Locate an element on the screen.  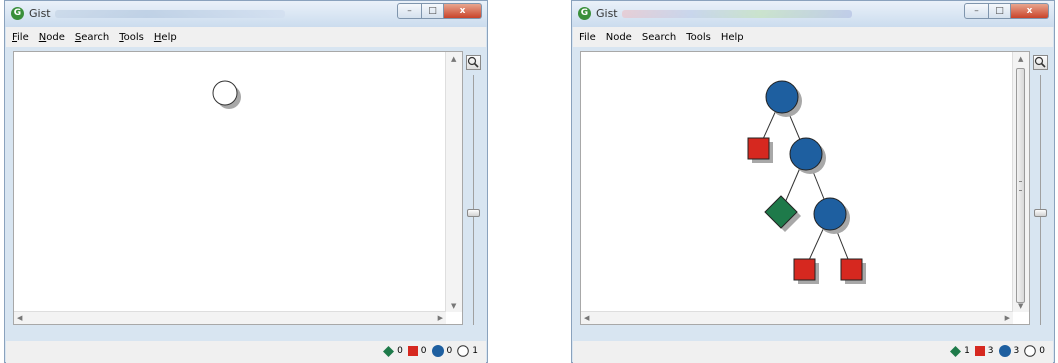
unexplored-count: 1 is located at coordinates (475, 351).